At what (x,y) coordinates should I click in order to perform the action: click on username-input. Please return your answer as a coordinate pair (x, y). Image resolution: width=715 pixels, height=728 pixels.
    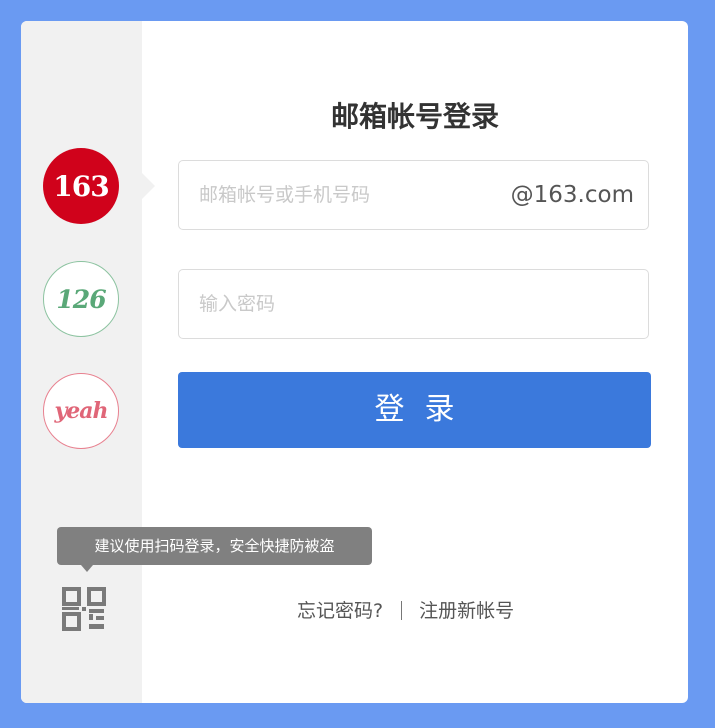
    Looking at the image, I should click on (349, 195).